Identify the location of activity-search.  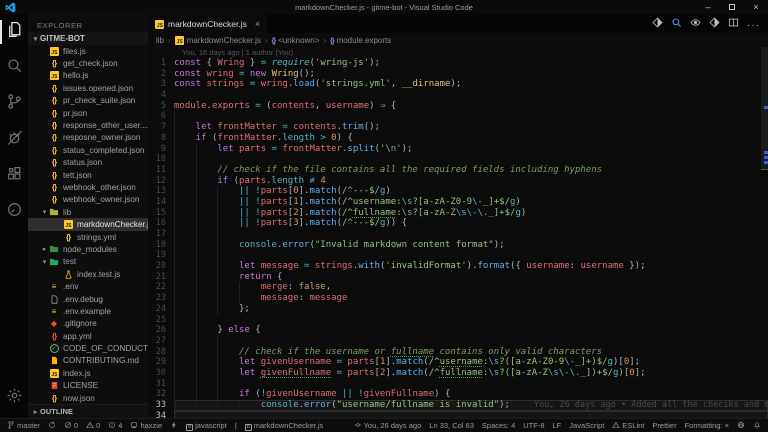
(14, 68).